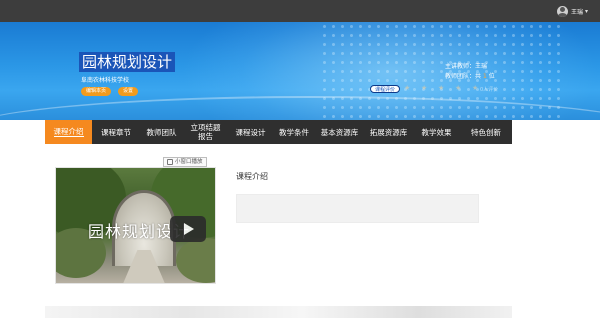 This screenshot has height=318, width=600. What do you see at coordinates (96, 91) in the screenshot?
I see `edit-page-button: 编辑本页` at bounding box center [96, 91].